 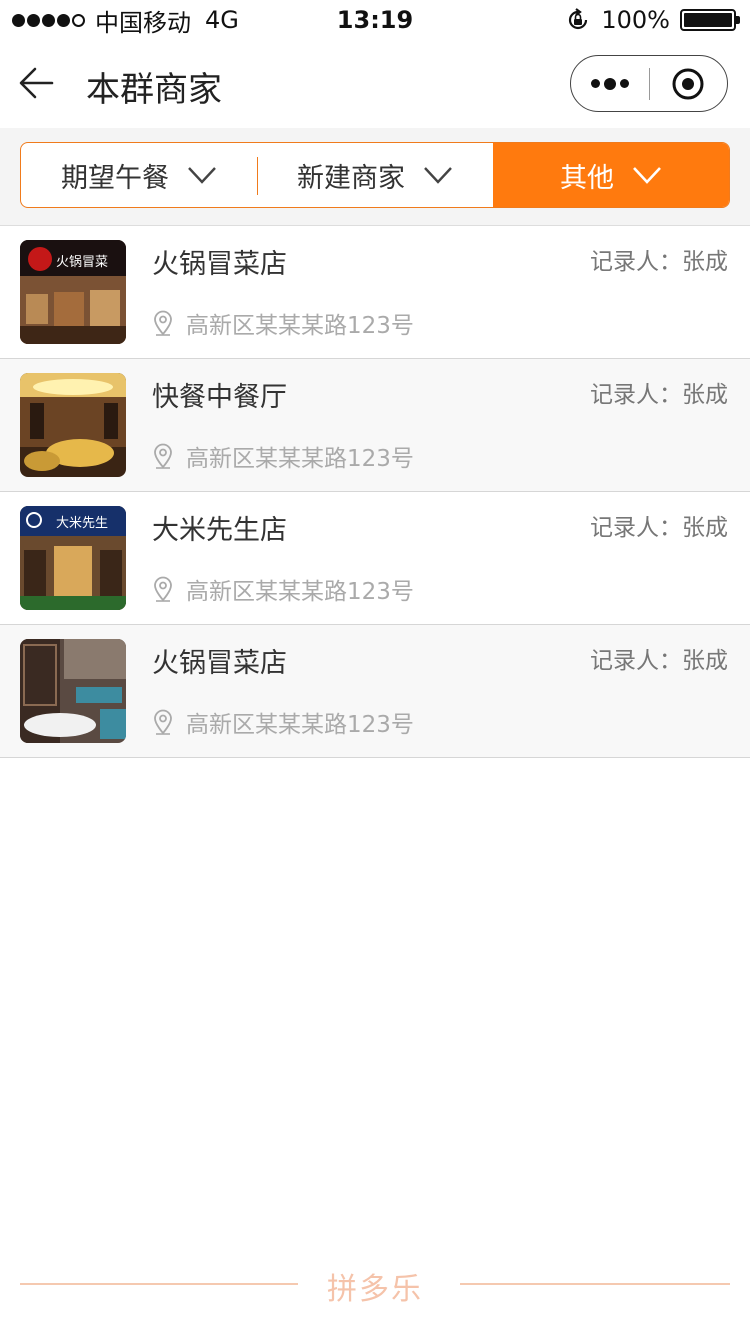 I want to click on list-item: 大米先生 大米先生店 记录人：张成 高新区某某某路123号, so click(x=375, y=558).